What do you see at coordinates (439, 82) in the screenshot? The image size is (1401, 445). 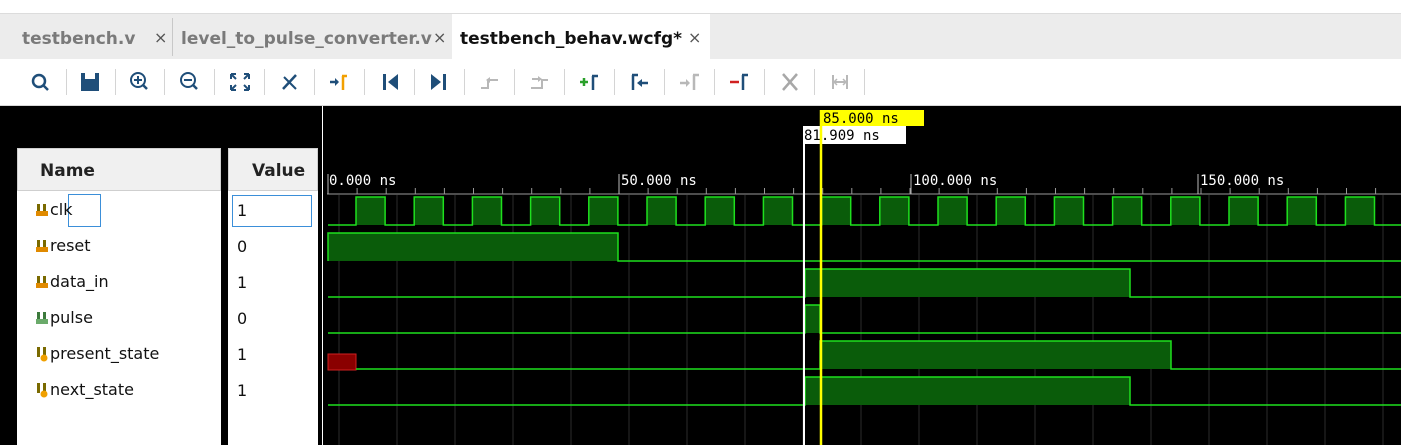 I see `go-to-last-time-icon` at bounding box center [439, 82].